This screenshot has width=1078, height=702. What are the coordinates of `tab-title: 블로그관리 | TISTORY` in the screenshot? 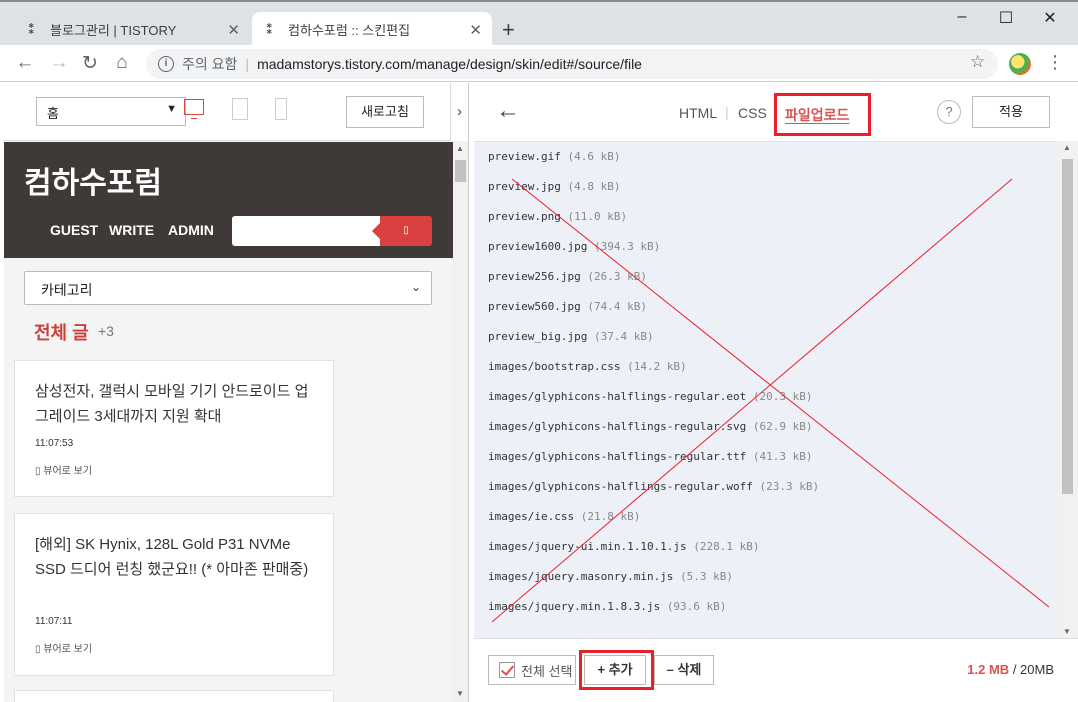 It's located at (113, 30).